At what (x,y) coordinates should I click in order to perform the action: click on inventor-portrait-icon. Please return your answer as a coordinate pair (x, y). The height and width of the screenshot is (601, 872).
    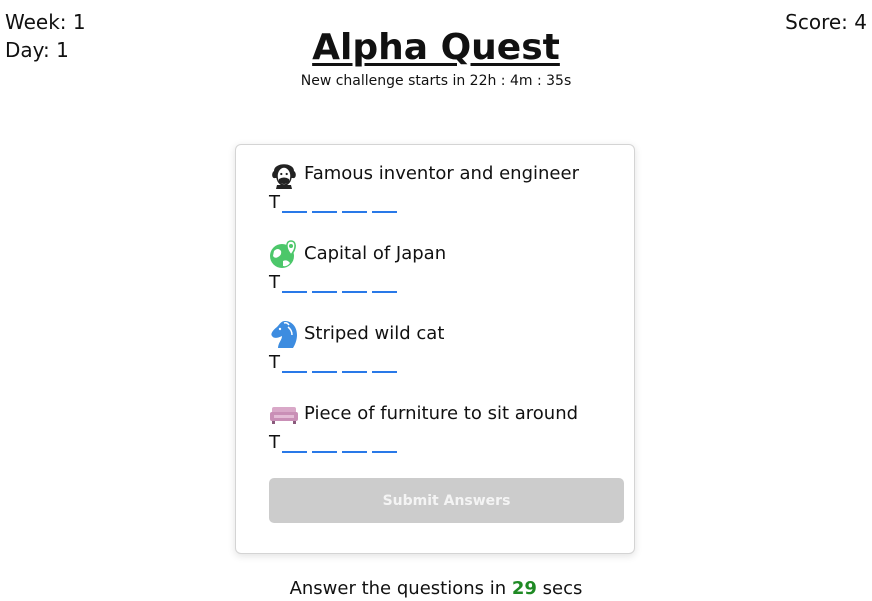
    Looking at the image, I should click on (284, 174).